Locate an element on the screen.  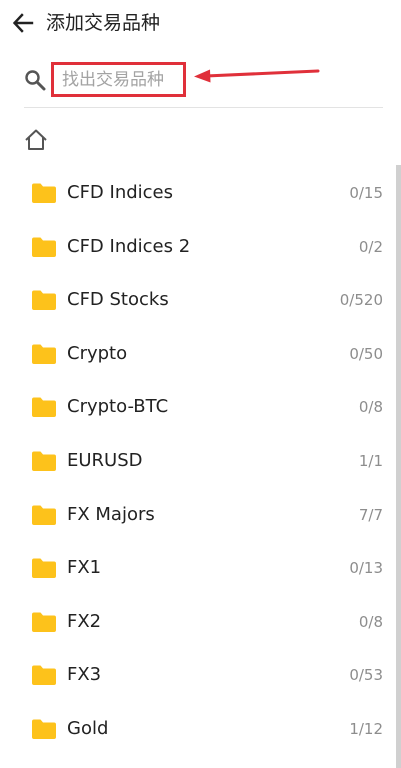
folder-count: 0/53 is located at coordinates (366, 675).